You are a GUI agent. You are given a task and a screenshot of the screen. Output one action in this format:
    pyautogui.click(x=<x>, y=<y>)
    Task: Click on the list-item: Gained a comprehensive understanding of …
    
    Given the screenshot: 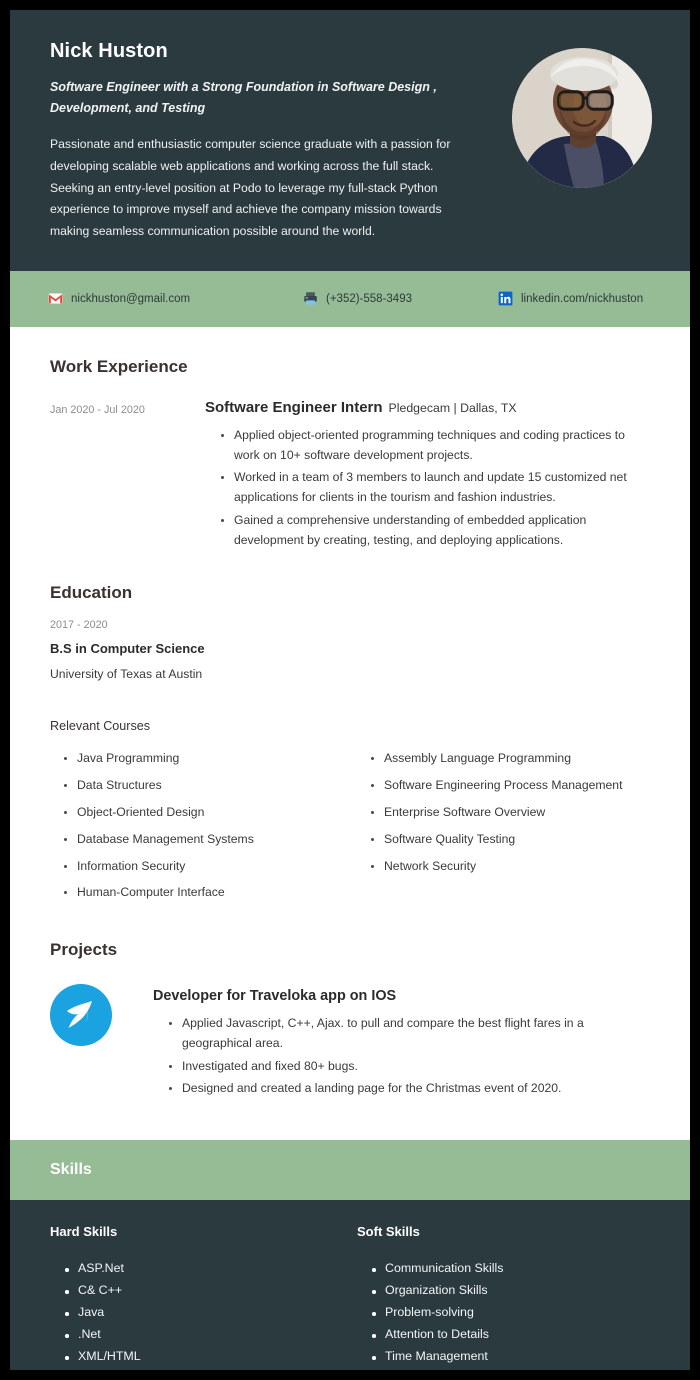 What is the action you would take?
    pyautogui.click(x=435, y=531)
    